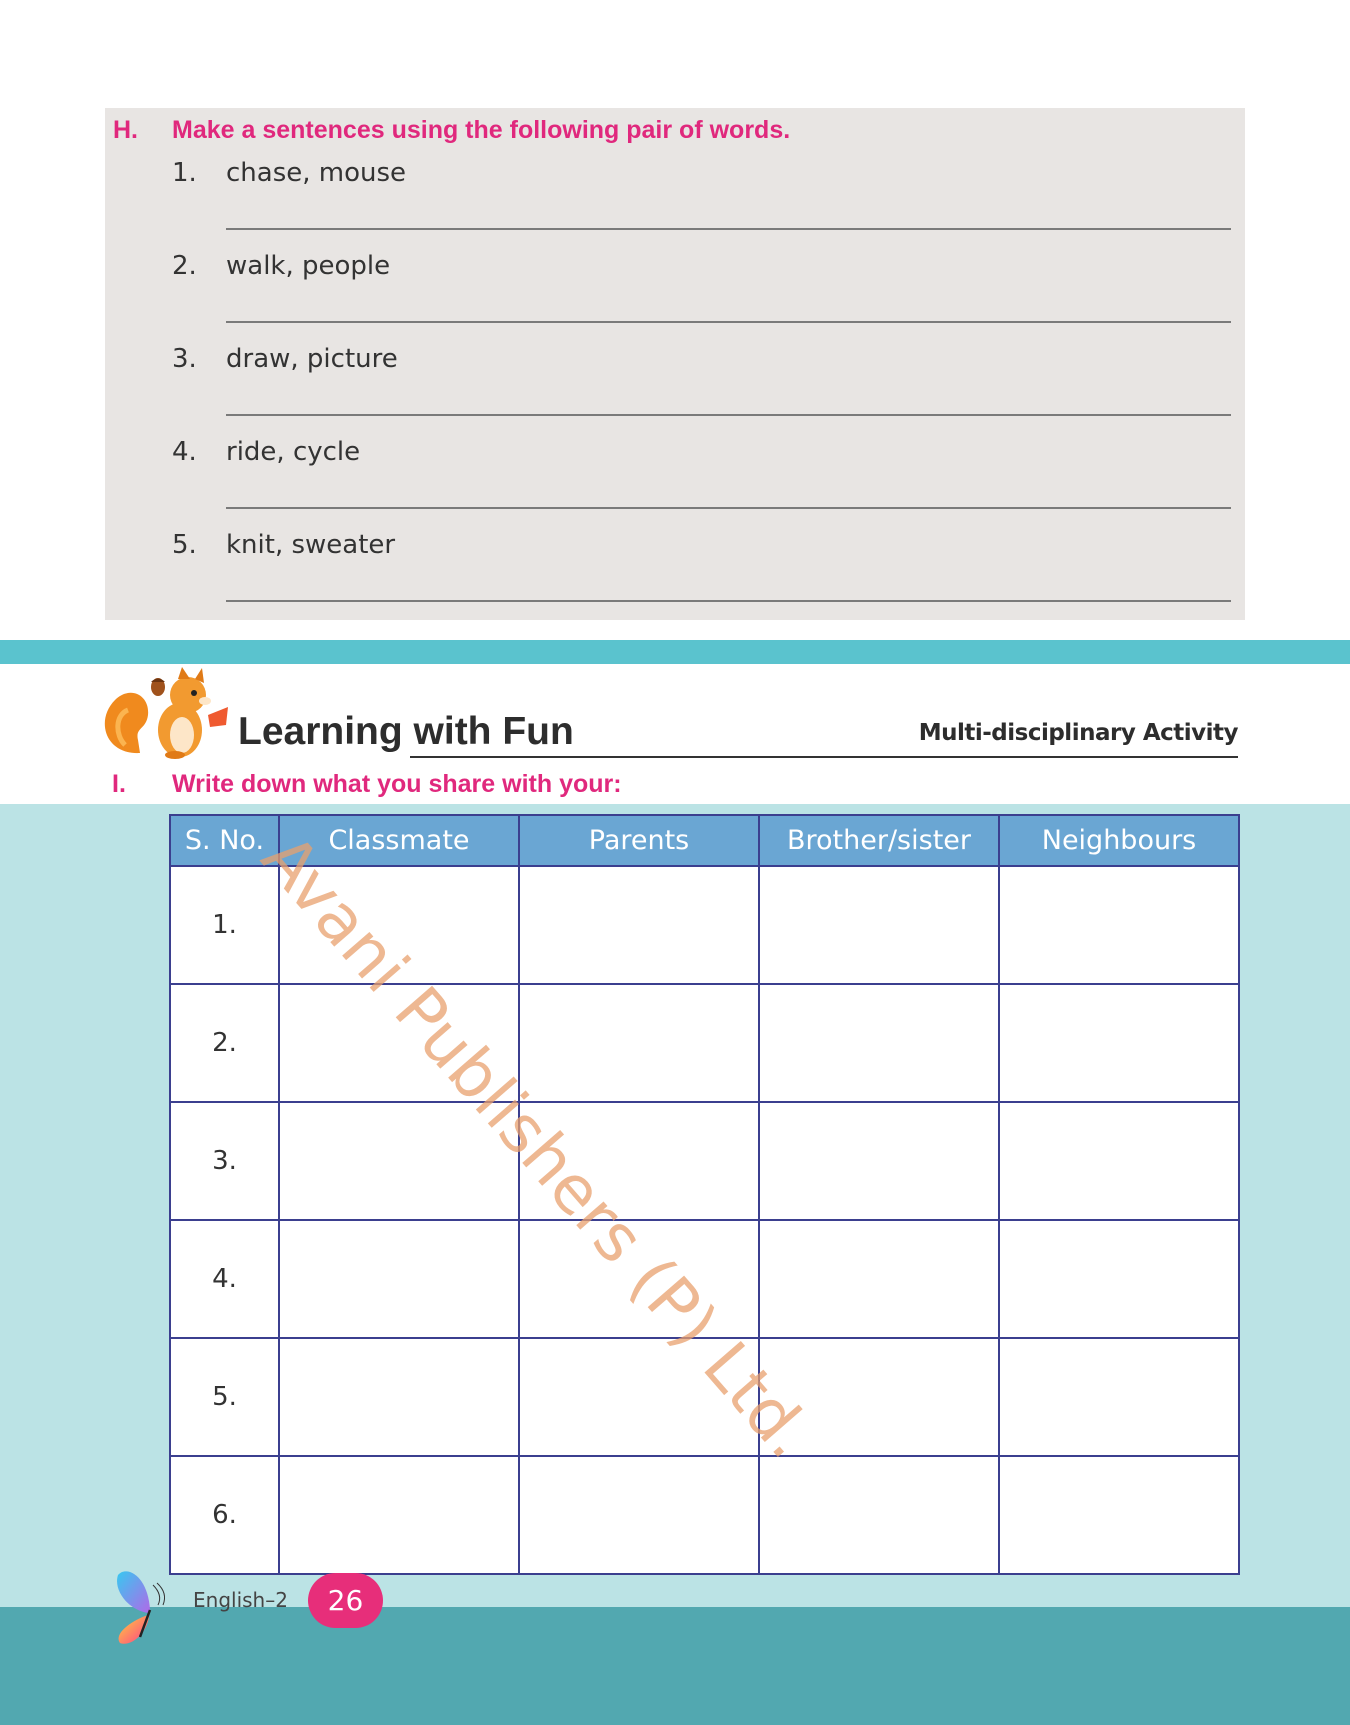 The image size is (1350, 1725). Describe the element at coordinates (240, 1600) in the screenshot. I see `footer-subject: English–2` at that location.